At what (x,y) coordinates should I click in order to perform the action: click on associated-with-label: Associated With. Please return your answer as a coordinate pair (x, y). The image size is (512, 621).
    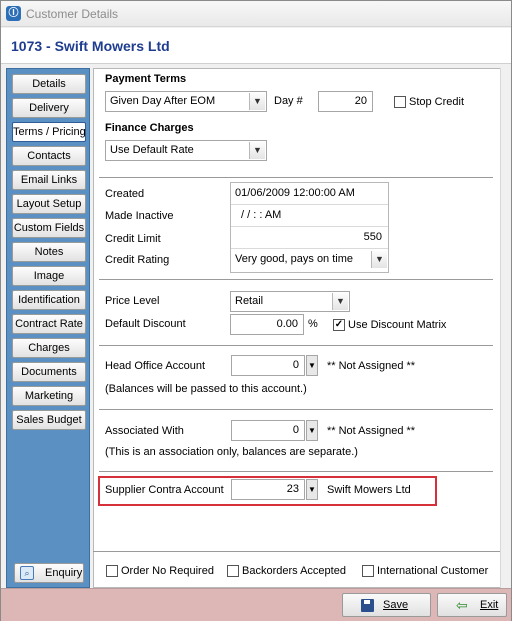
    Looking at the image, I should click on (144, 431).